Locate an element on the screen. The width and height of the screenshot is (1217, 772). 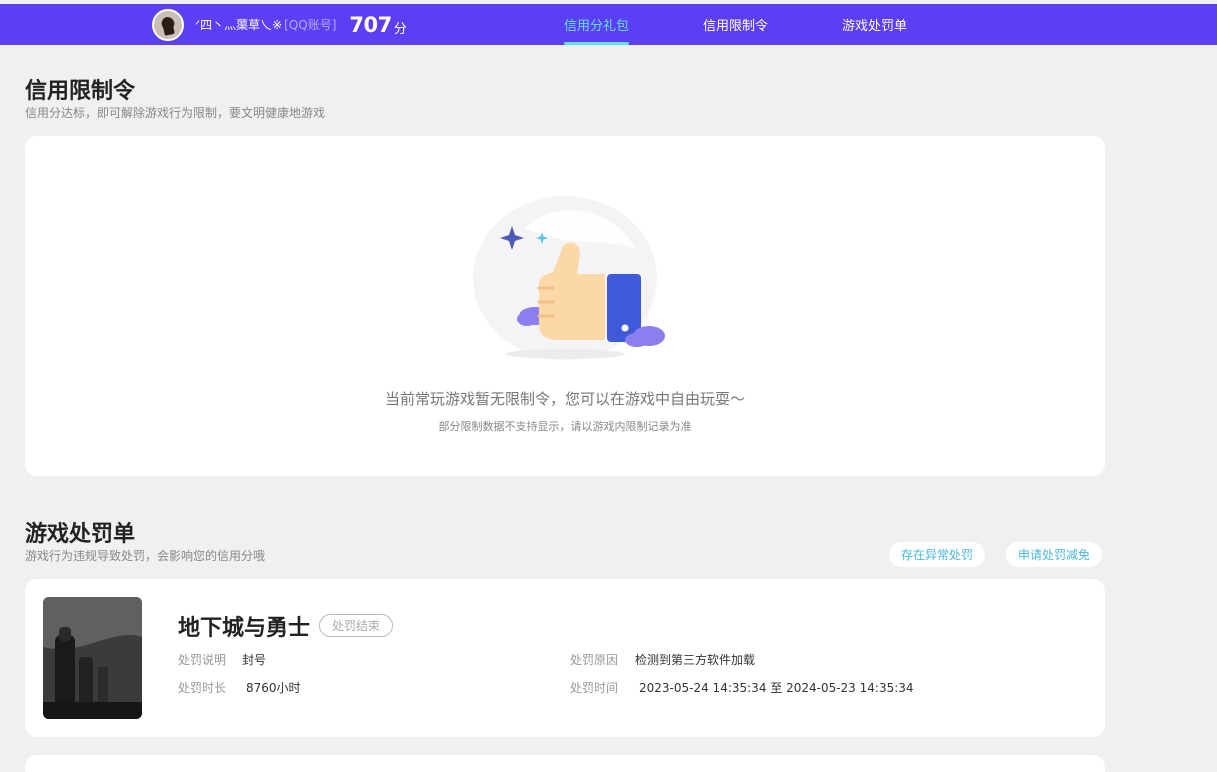
penalty-time-label: 处罚时间 is located at coordinates (594, 688).